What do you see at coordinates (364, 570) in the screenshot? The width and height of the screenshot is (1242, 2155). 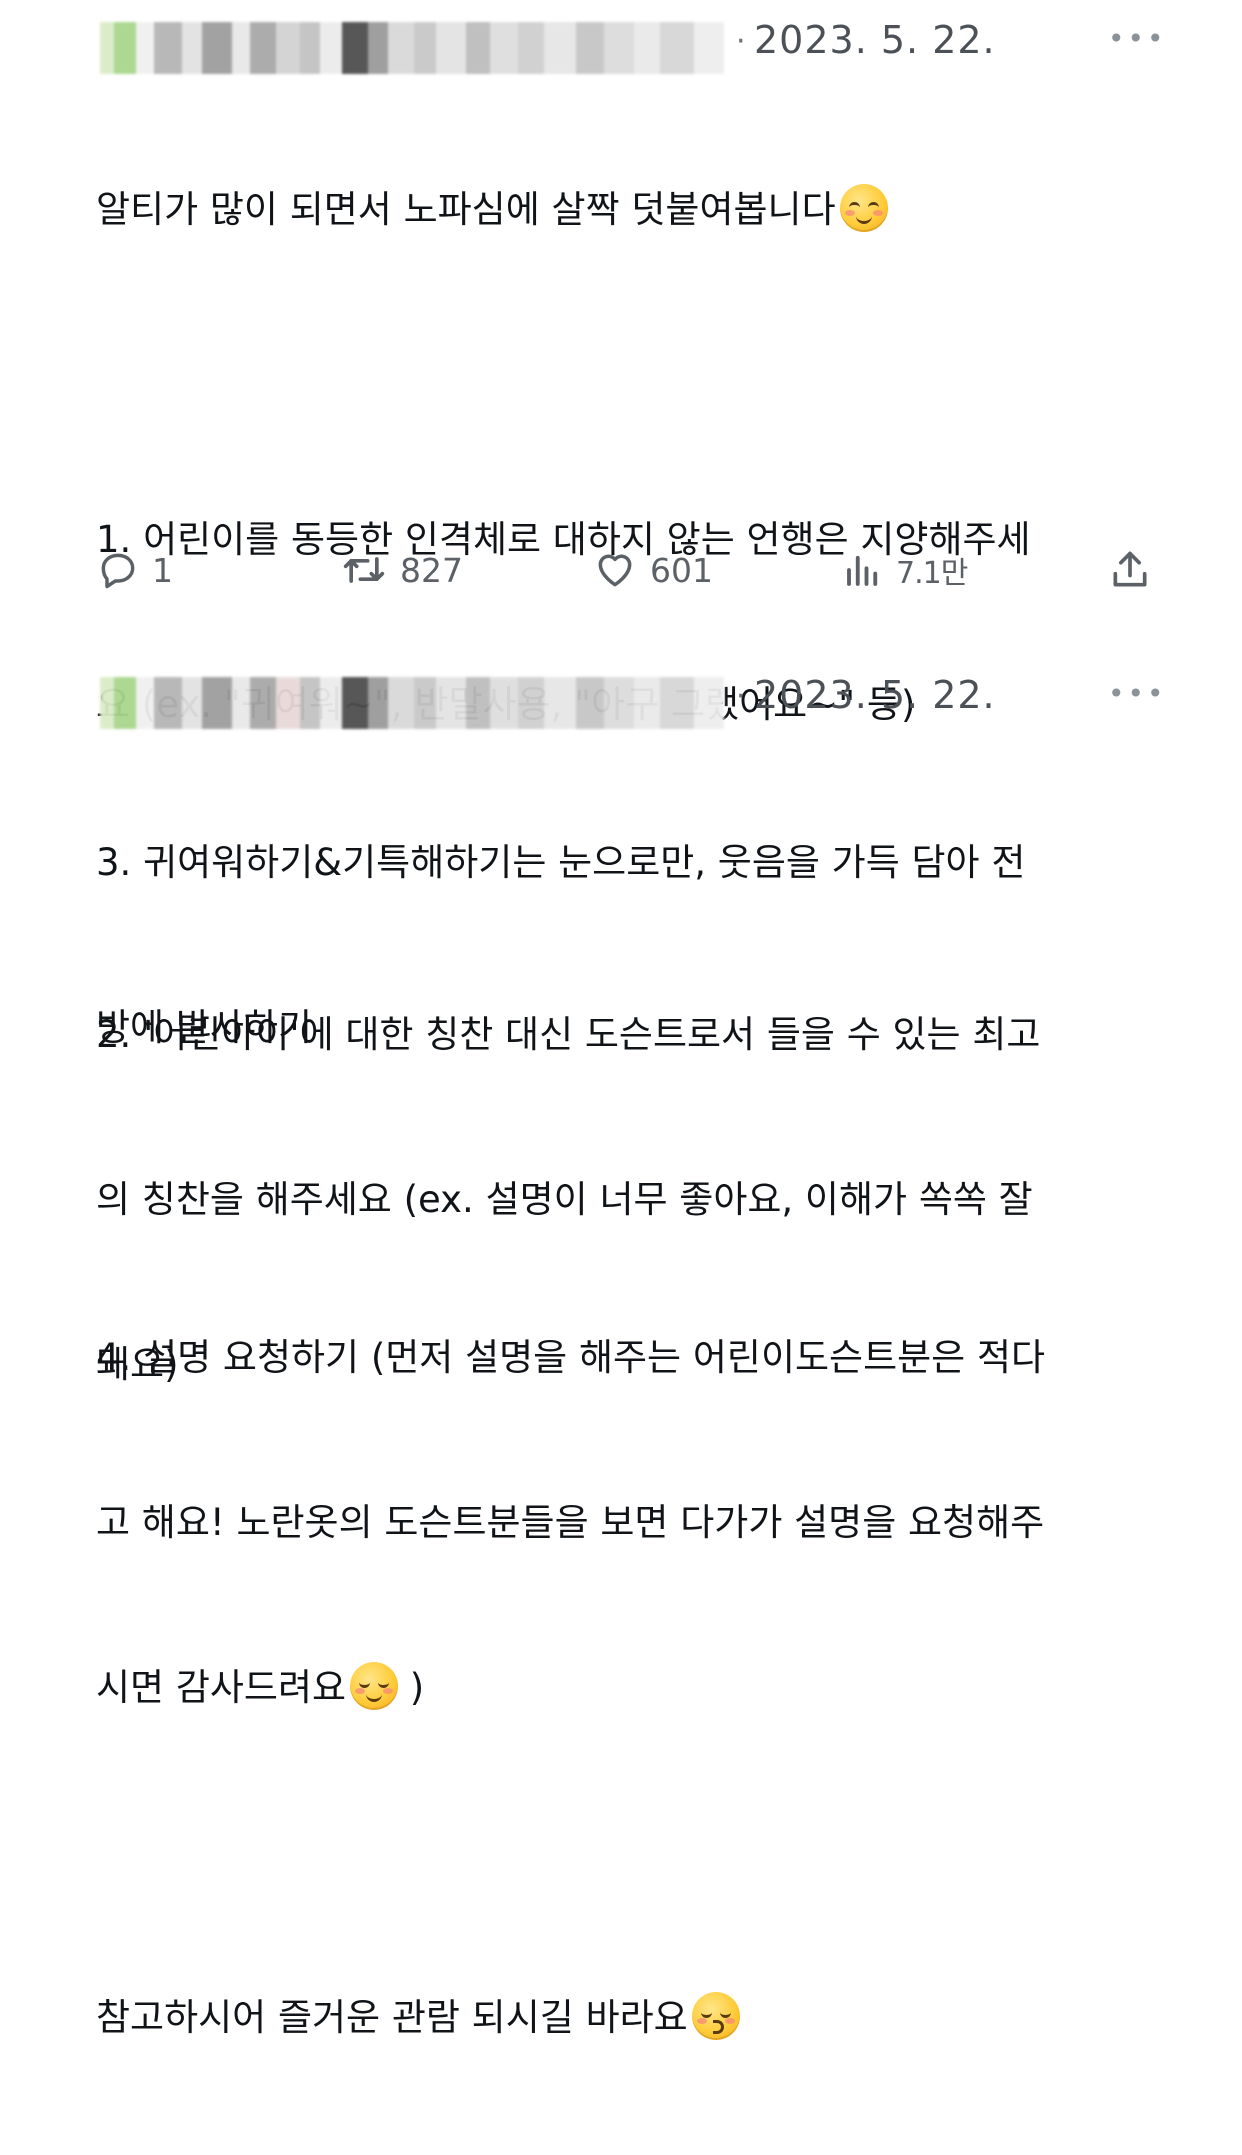 I see `retweet-icon` at bounding box center [364, 570].